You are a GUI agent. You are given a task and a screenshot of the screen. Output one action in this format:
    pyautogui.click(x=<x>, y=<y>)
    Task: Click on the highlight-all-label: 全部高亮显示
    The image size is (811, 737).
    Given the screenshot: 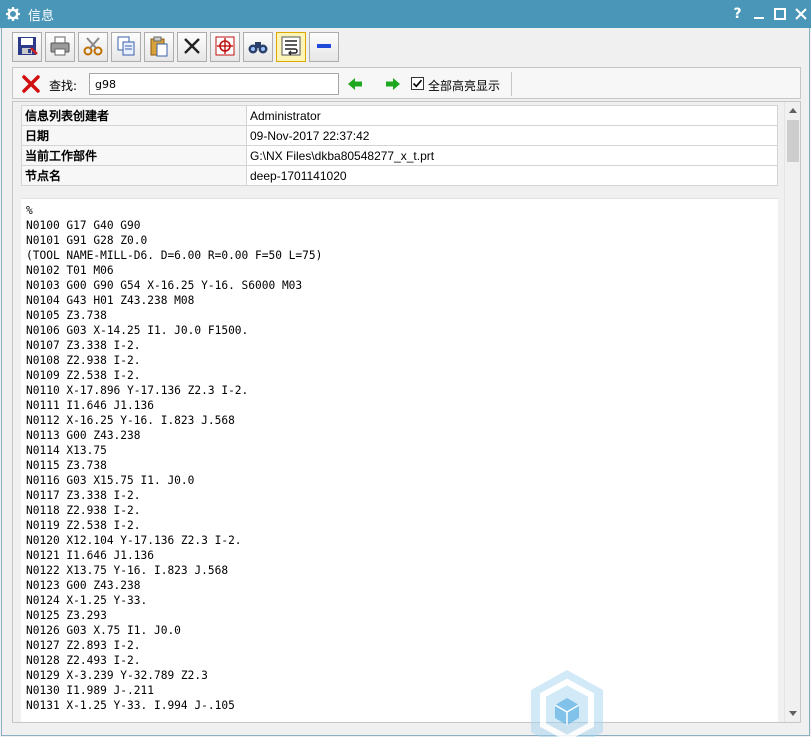 What is the action you would take?
    pyautogui.click(x=464, y=85)
    